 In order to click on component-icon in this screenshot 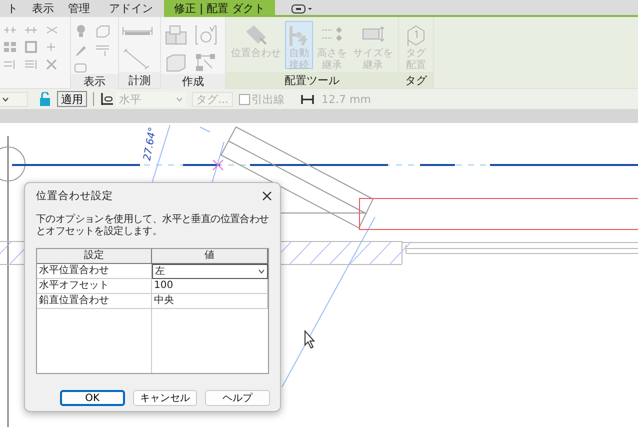, I will do `click(206, 35)`.